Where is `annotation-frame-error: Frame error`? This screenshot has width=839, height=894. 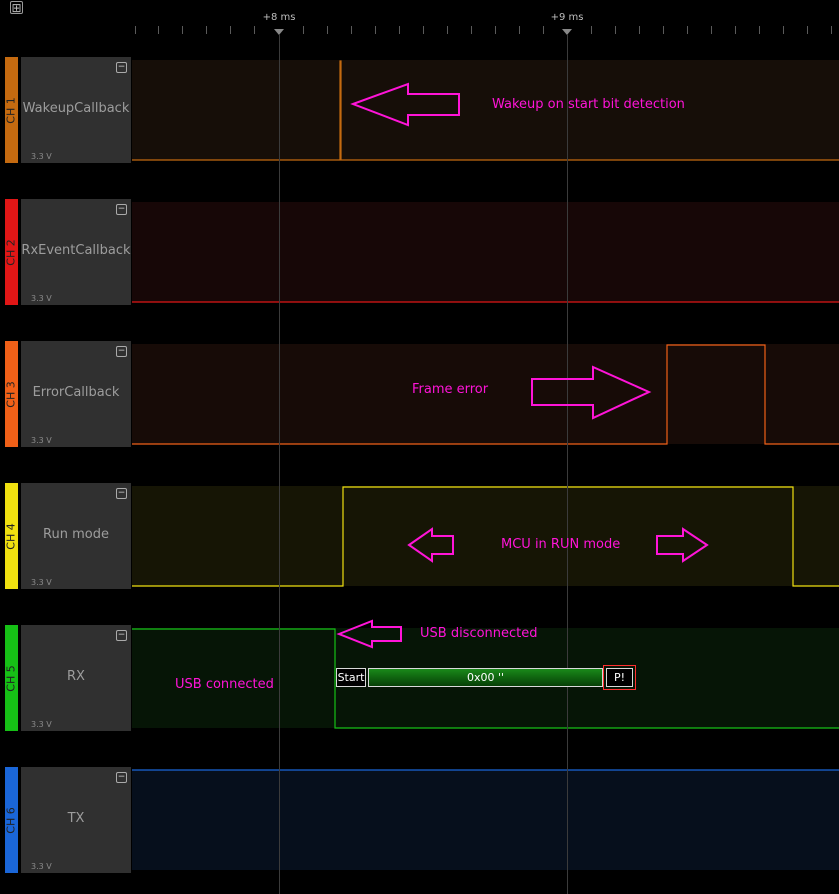
annotation-frame-error: Frame error is located at coordinates (450, 389).